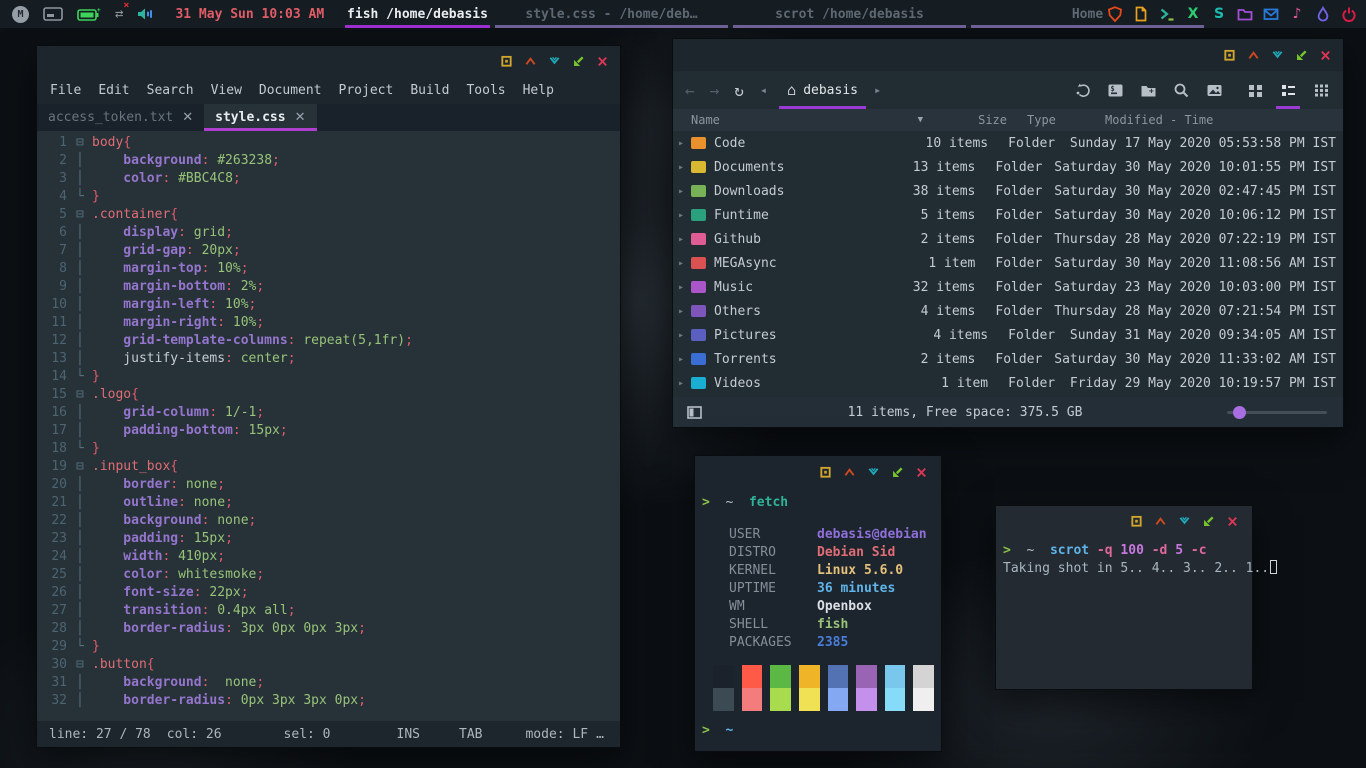 This screenshot has width=1366, height=768. Describe the element at coordinates (187, 117) in the screenshot. I see `tab-close-icon: ✕` at that location.